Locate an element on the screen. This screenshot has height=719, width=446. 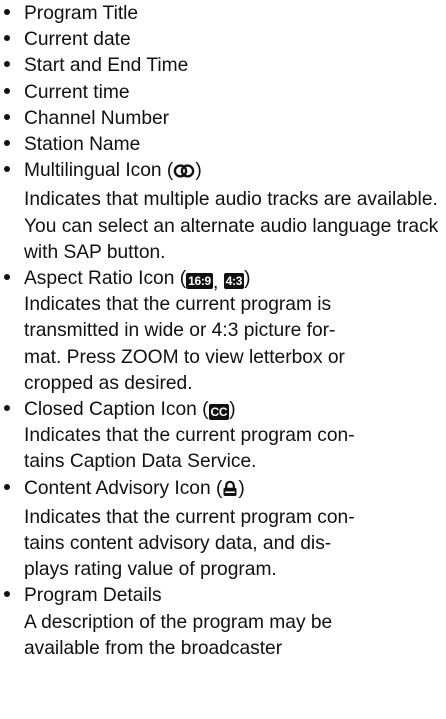
item-description-line: tains Caption Data Service. is located at coordinates (140, 462).